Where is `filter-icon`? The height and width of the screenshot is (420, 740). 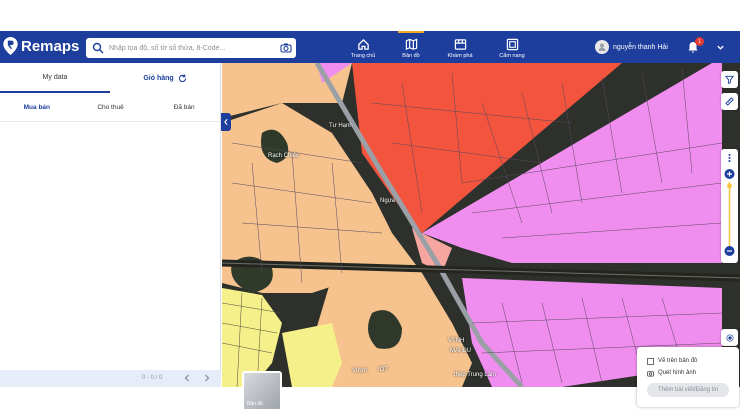
filter-icon is located at coordinates (729, 79).